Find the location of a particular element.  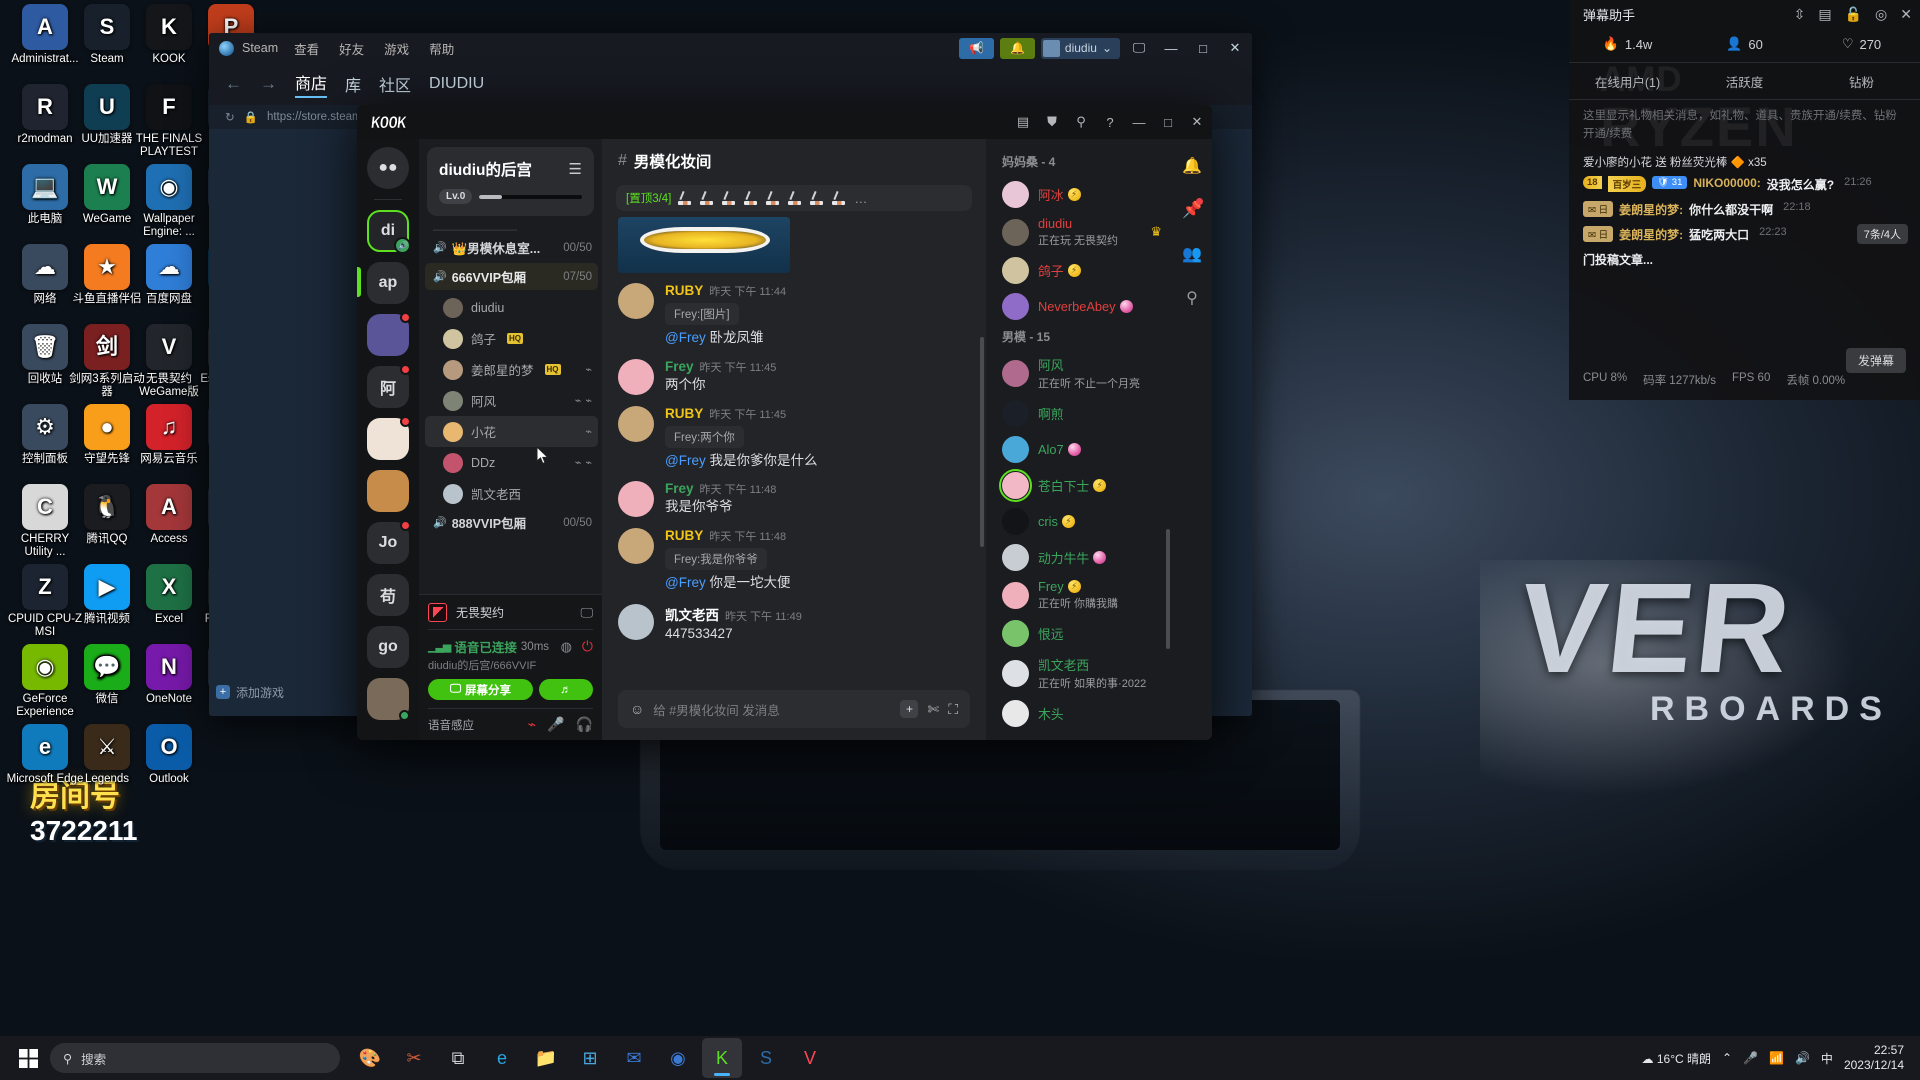

voice-member: 小花 ⌁ is located at coordinates (511, 431).